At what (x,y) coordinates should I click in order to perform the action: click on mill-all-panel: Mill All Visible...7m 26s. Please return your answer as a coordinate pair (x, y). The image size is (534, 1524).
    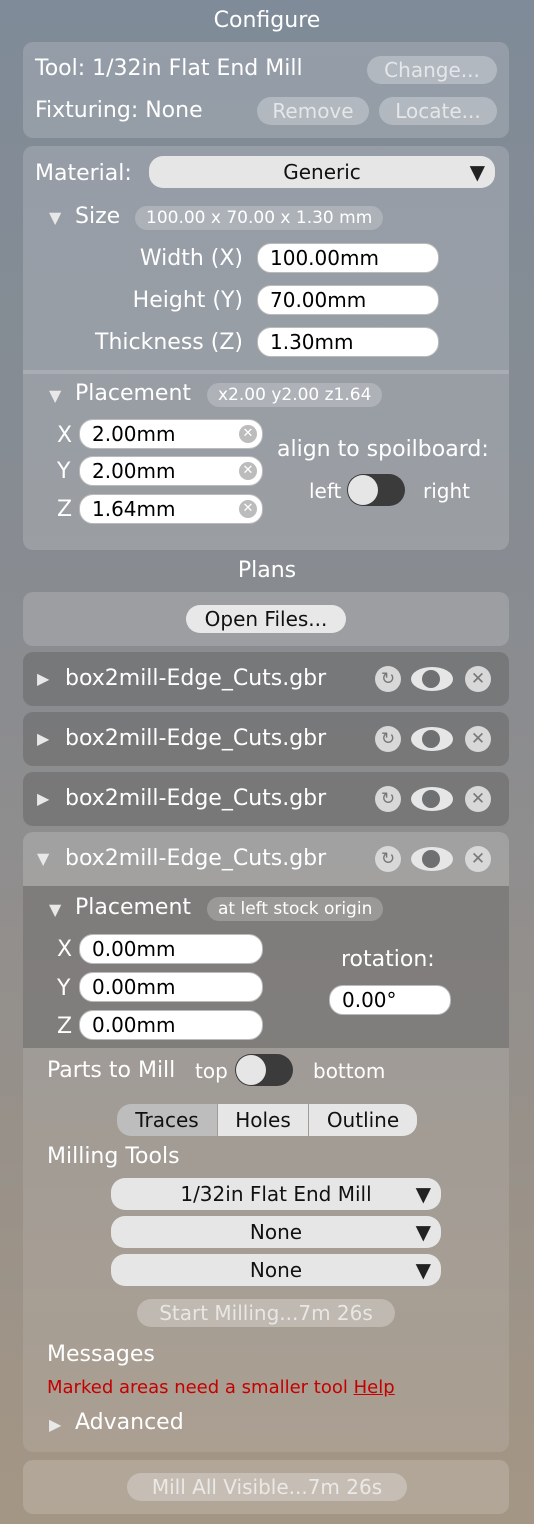
    Looking at the image, I should click on (266, 1487).